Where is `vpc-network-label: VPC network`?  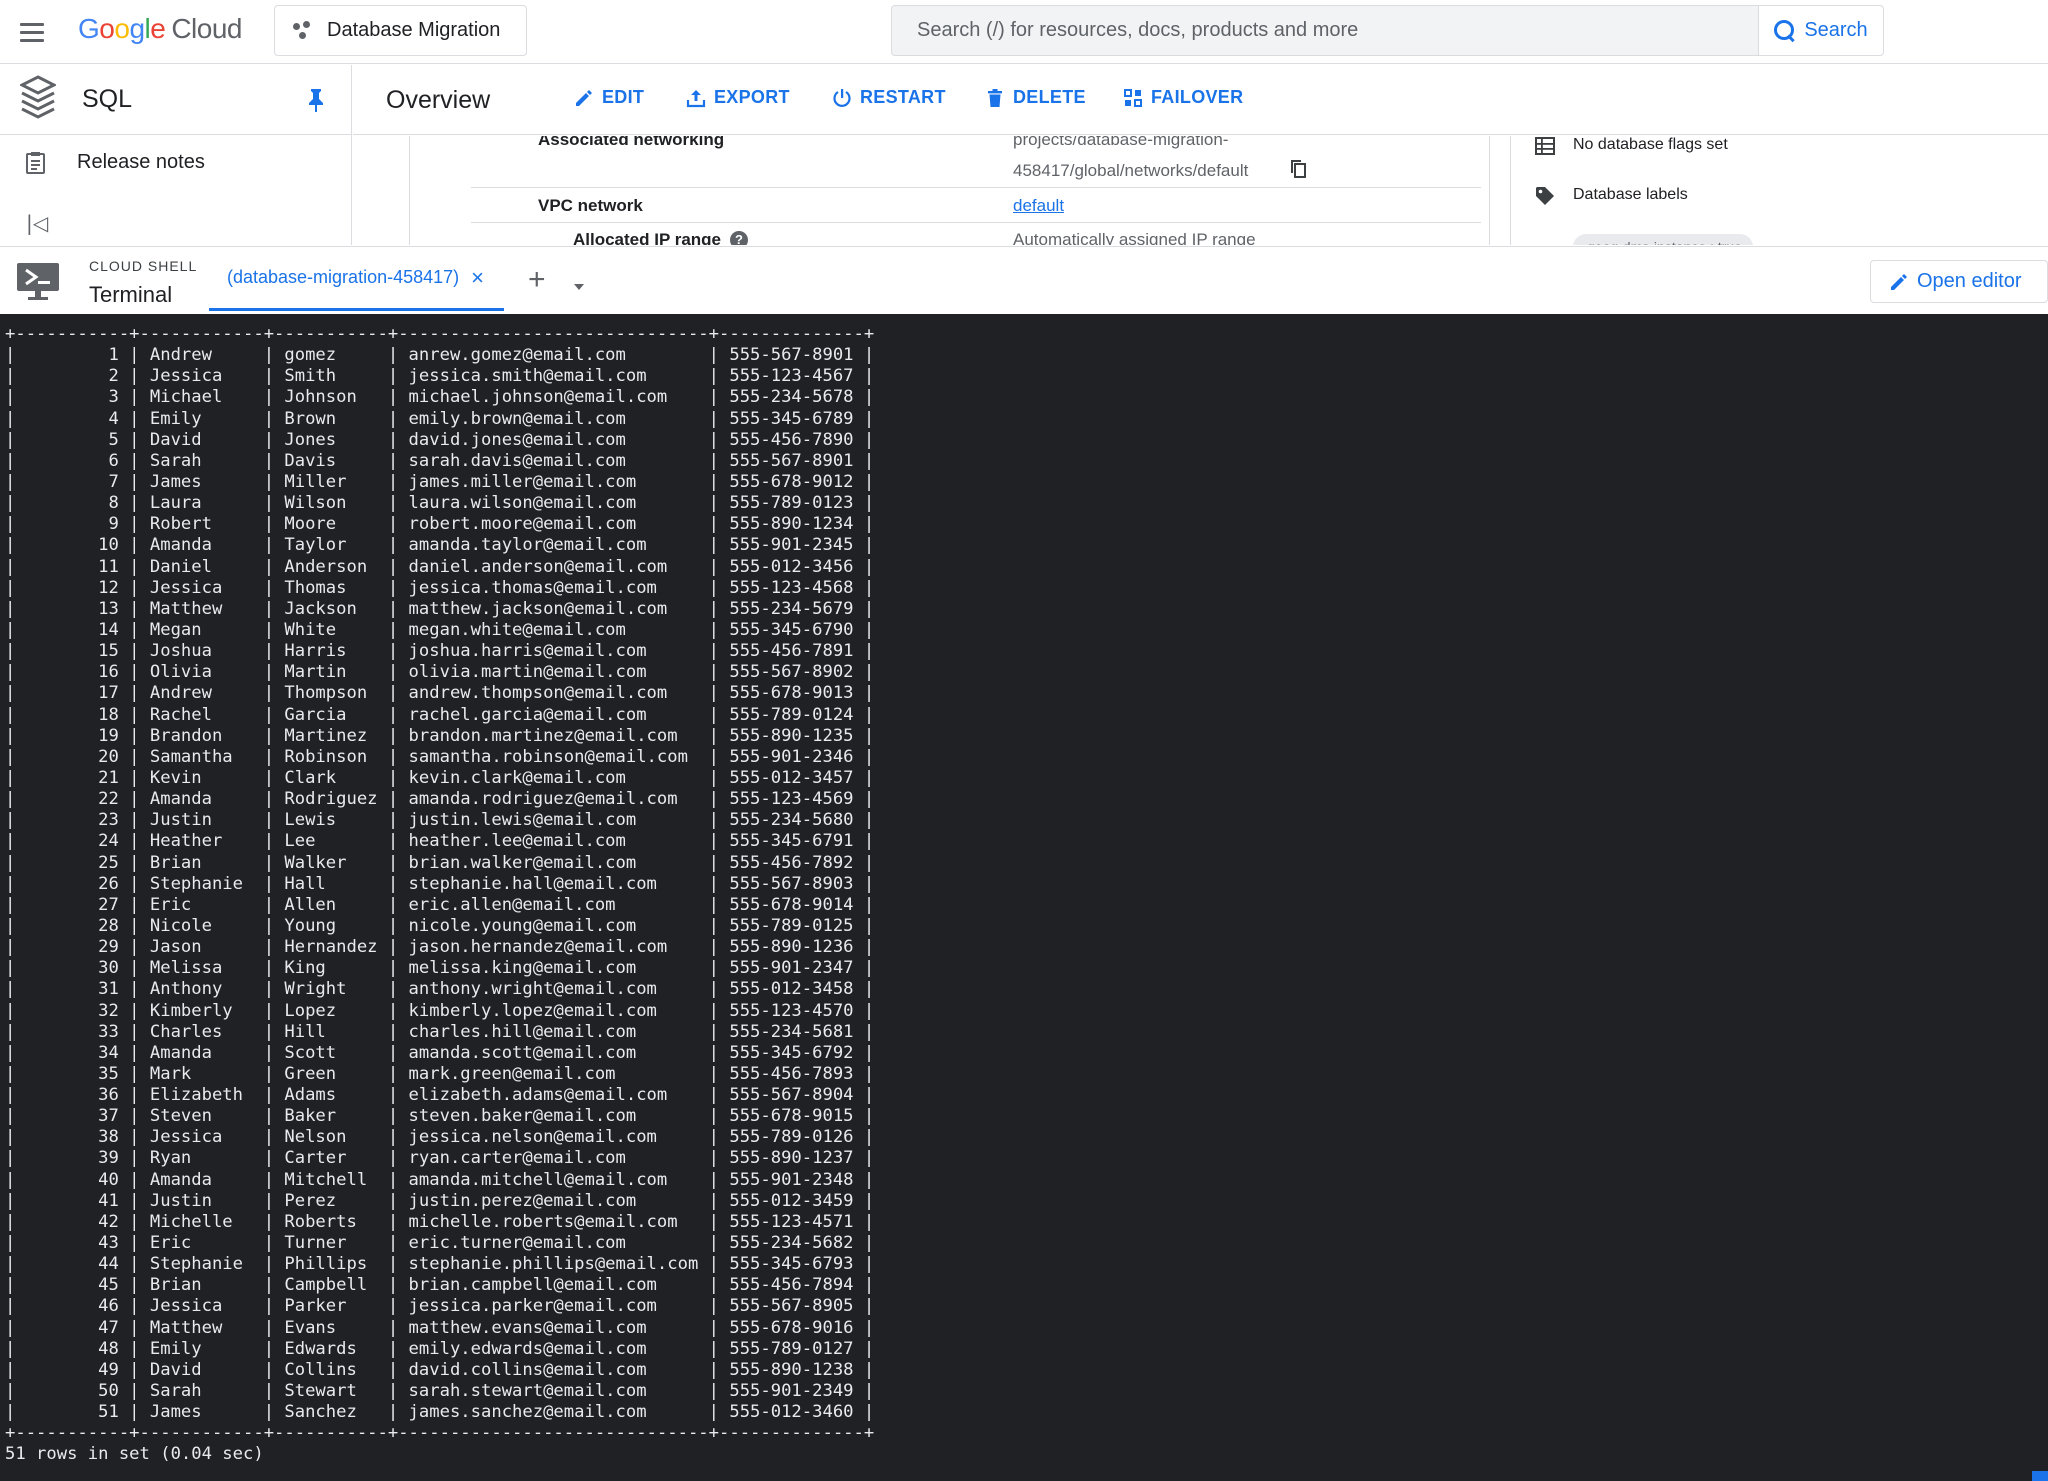
vpc-network-label: VPC network is located at coordinates (590, 205).